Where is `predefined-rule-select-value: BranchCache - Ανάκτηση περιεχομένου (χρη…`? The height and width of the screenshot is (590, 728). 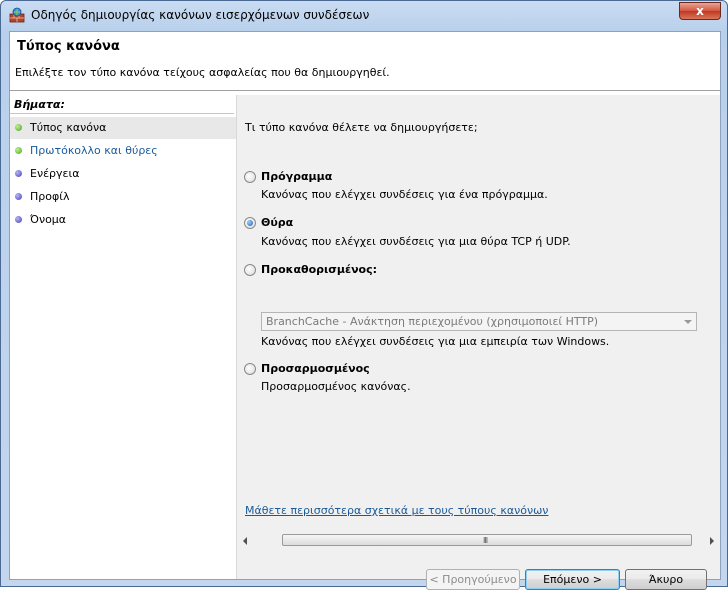
predefined-rule-select-value: BranchCache - Ανάκτηση περιεχομένου (χρη… is located at coordinates (432, 321).